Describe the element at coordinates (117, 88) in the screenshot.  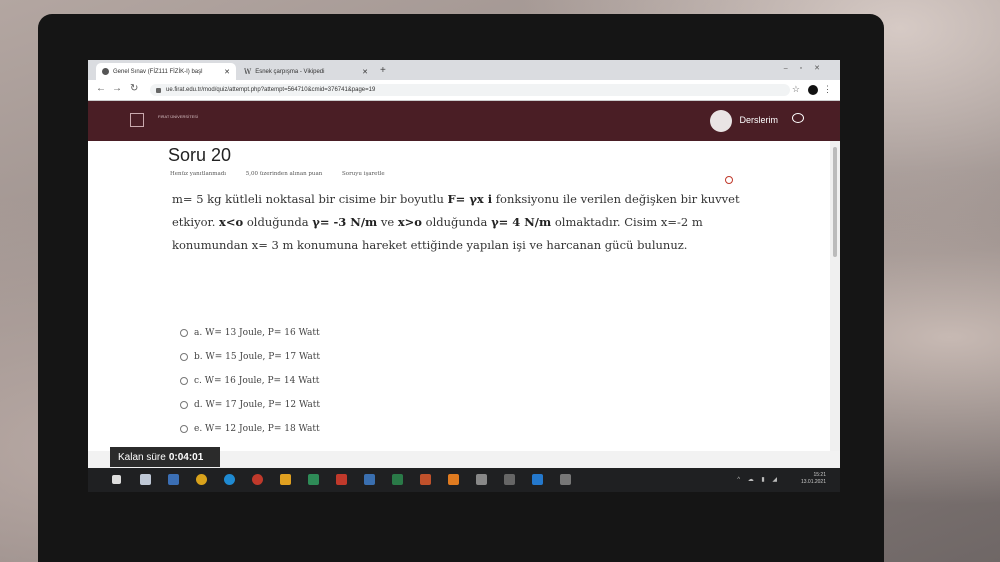
I see `forward-arrow-icon: →` at that location.